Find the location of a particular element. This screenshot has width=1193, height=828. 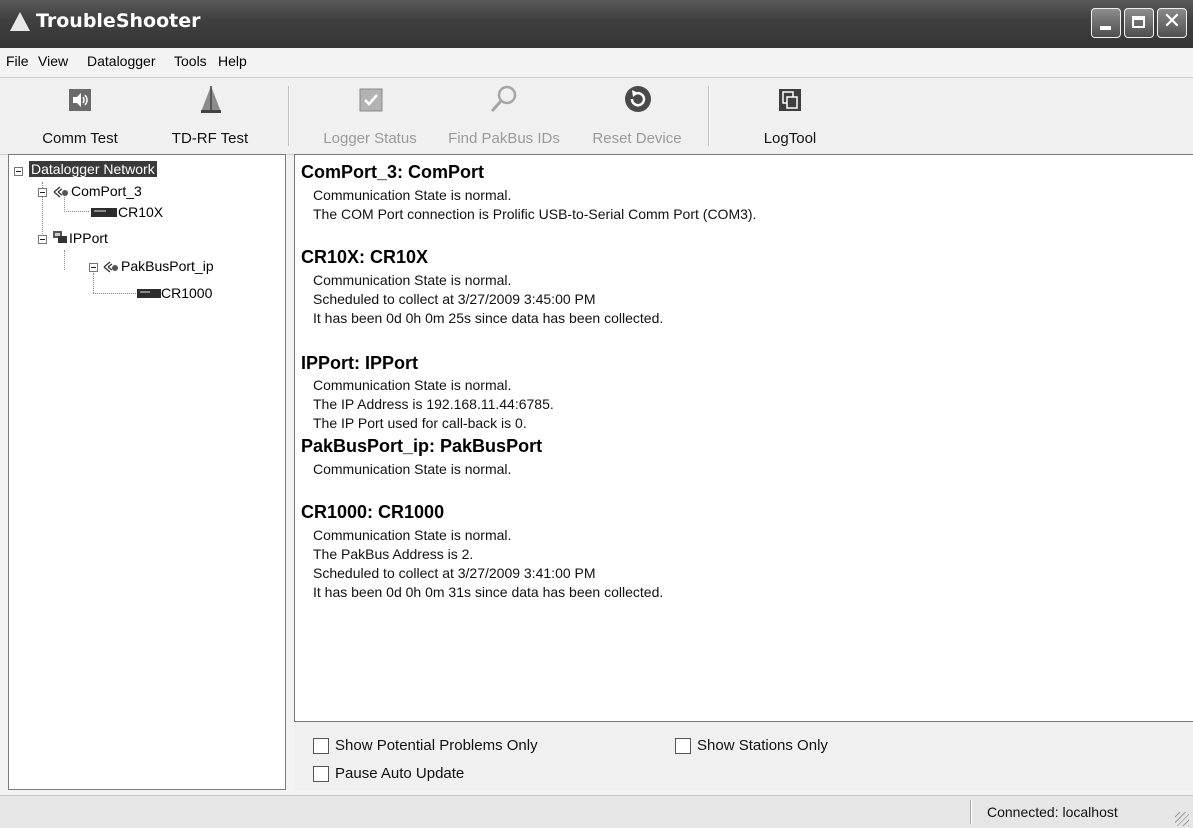

magnifier-icon is located at coordinates (503, 99).